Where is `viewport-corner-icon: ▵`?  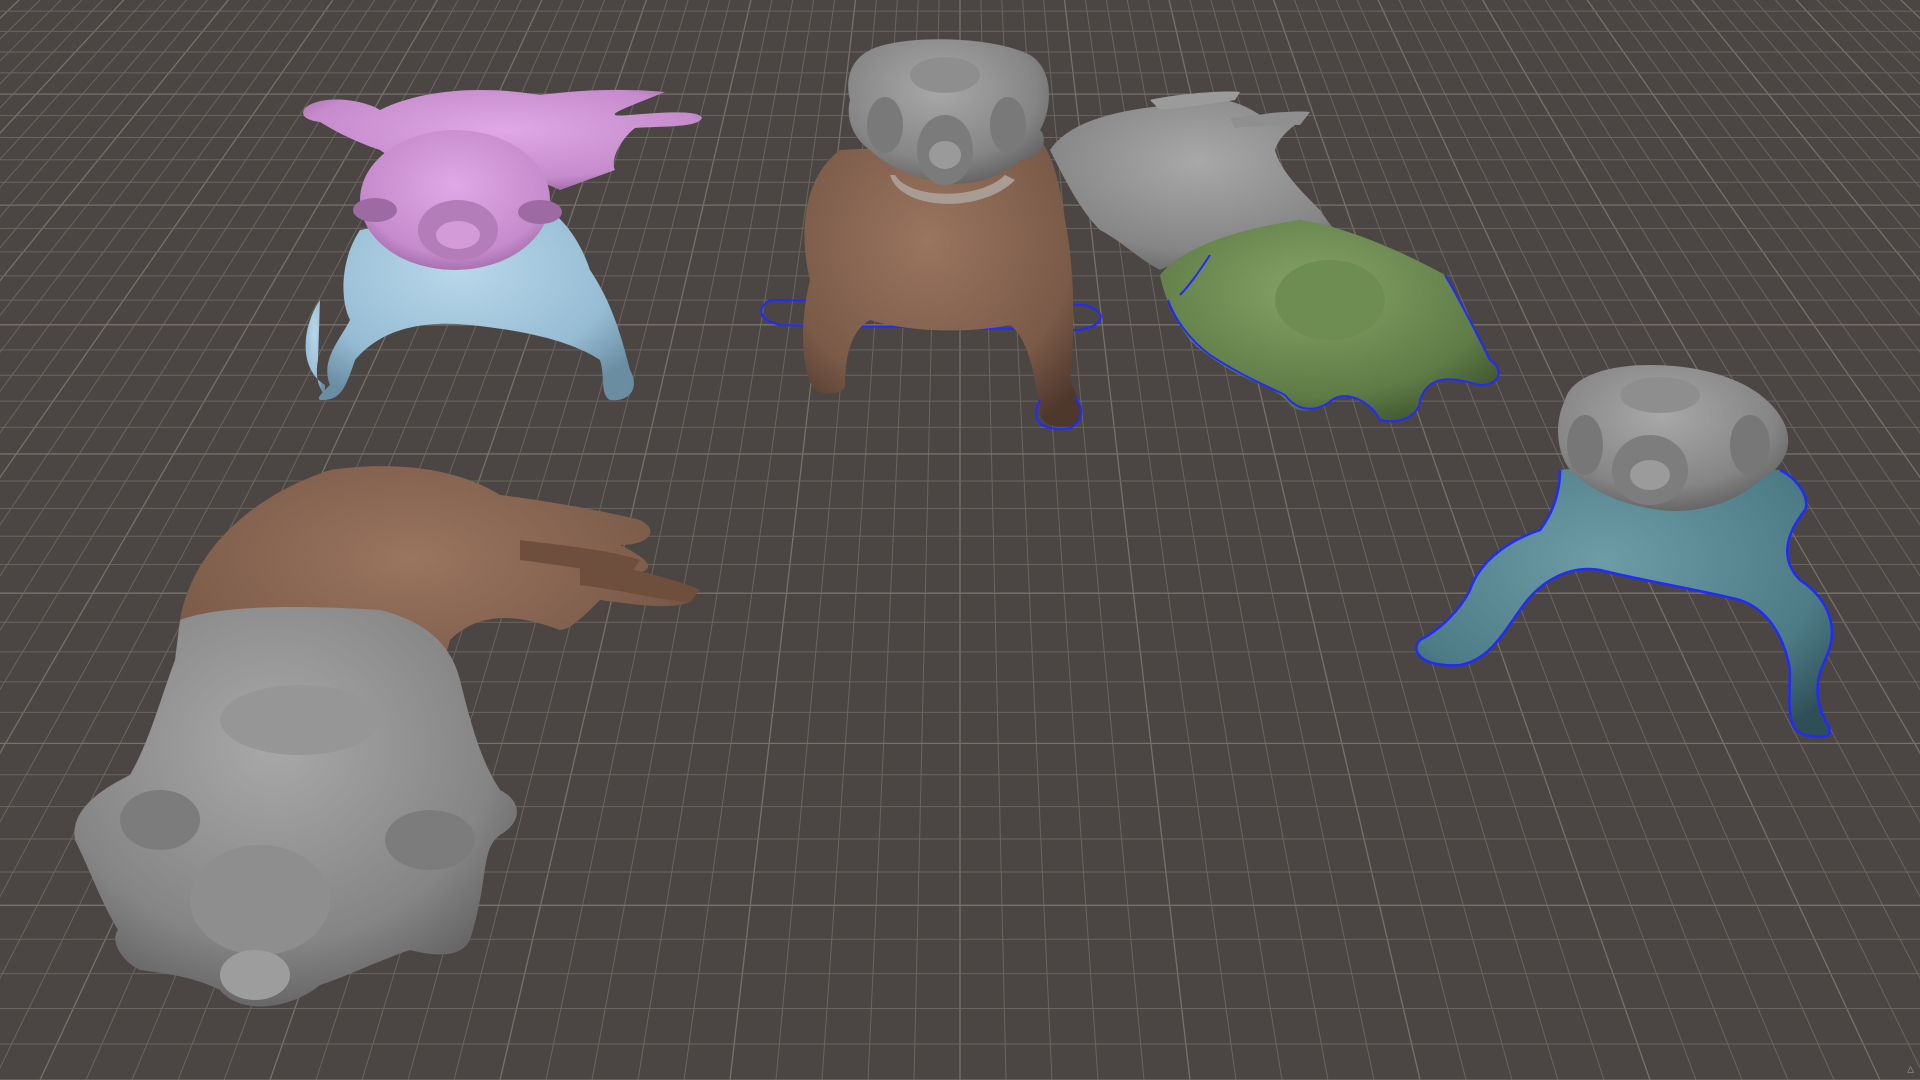 viewport-corner-icon: ▵ is located at coordinates (1910, 1069).